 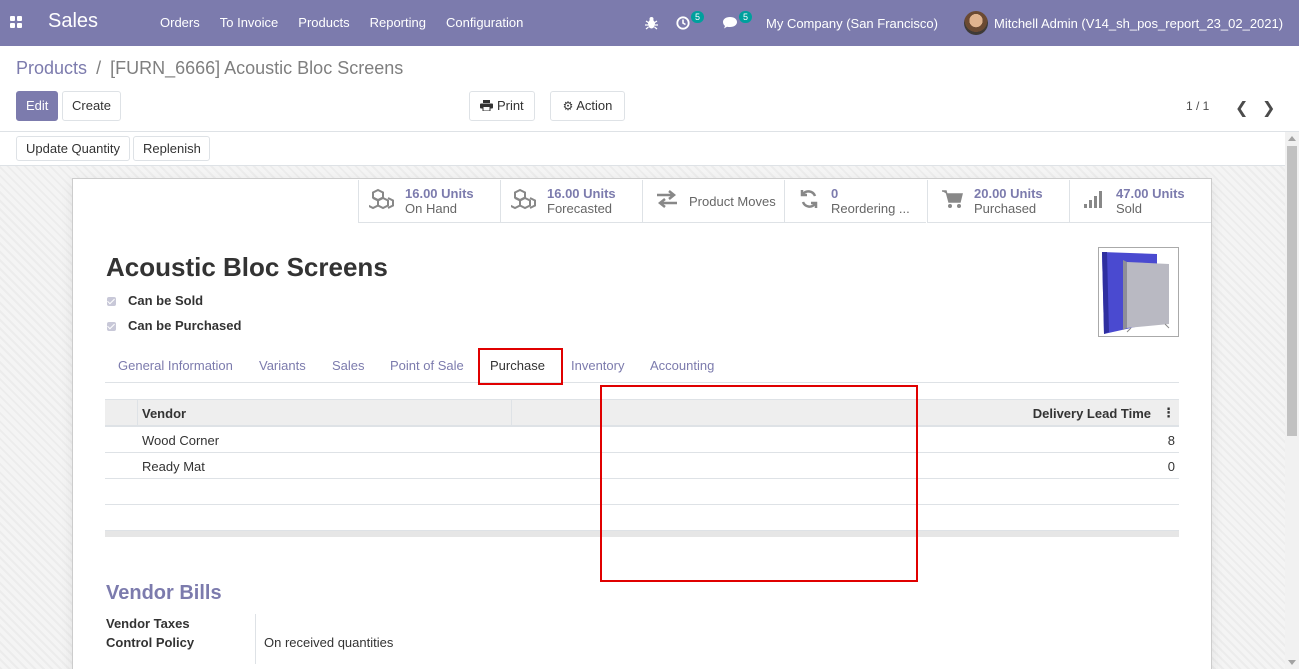 I want to click on scroll-down-icon, so click(x=1292, y=662).